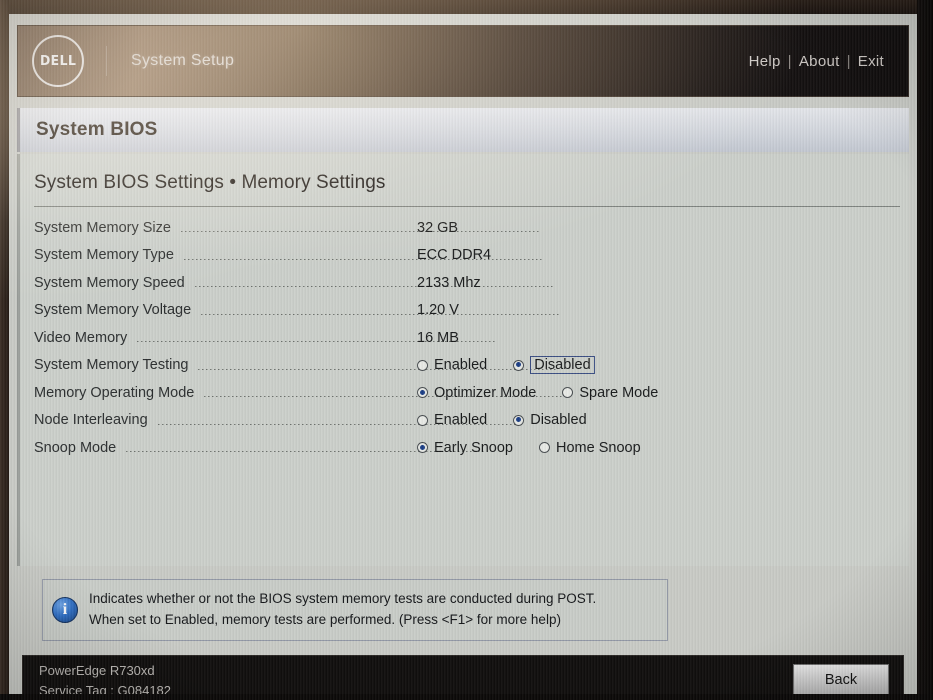 The width and height of the screenshot is (933, 700). What do you see at coordinates (463, 130) in the screenshot?
I see `system-bios-title-band: System BIOS` at bounding box center [463, 130].